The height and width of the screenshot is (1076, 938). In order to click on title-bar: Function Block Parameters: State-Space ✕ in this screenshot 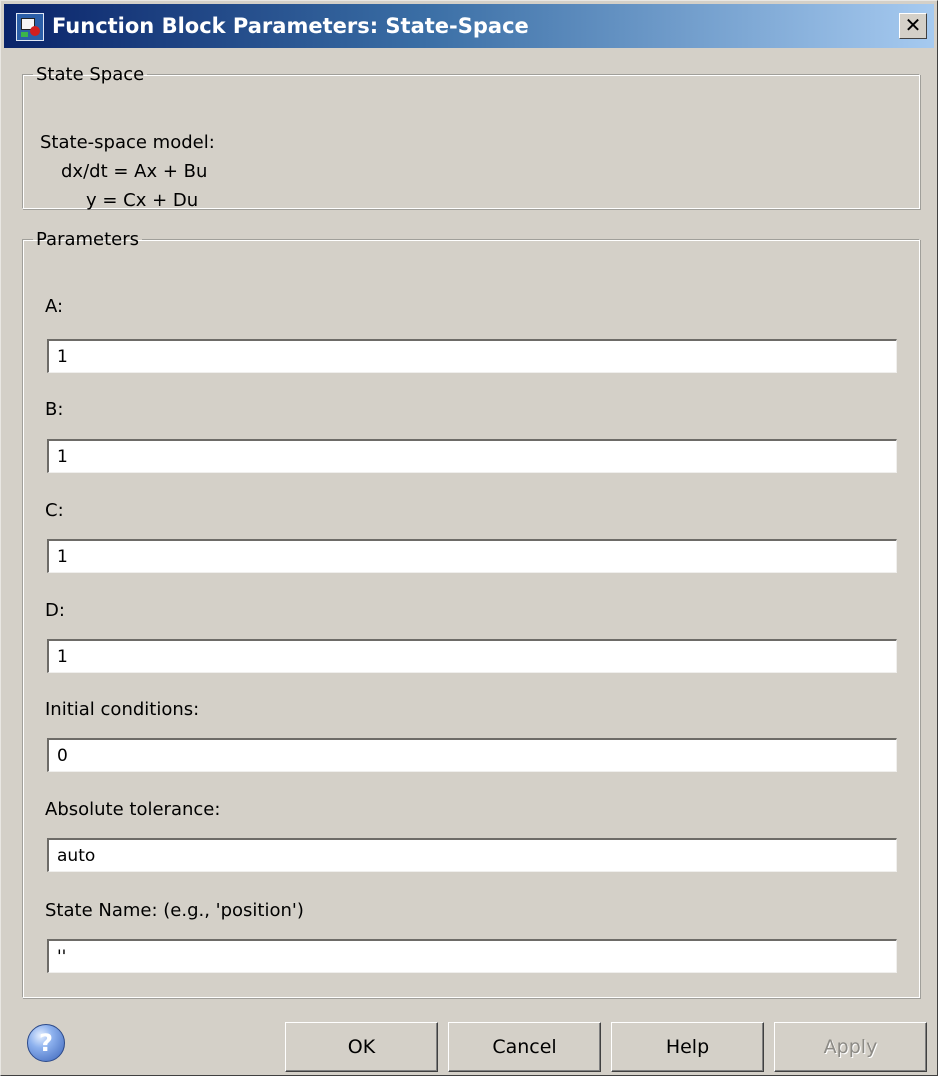, I will do `click(469, 26)`.